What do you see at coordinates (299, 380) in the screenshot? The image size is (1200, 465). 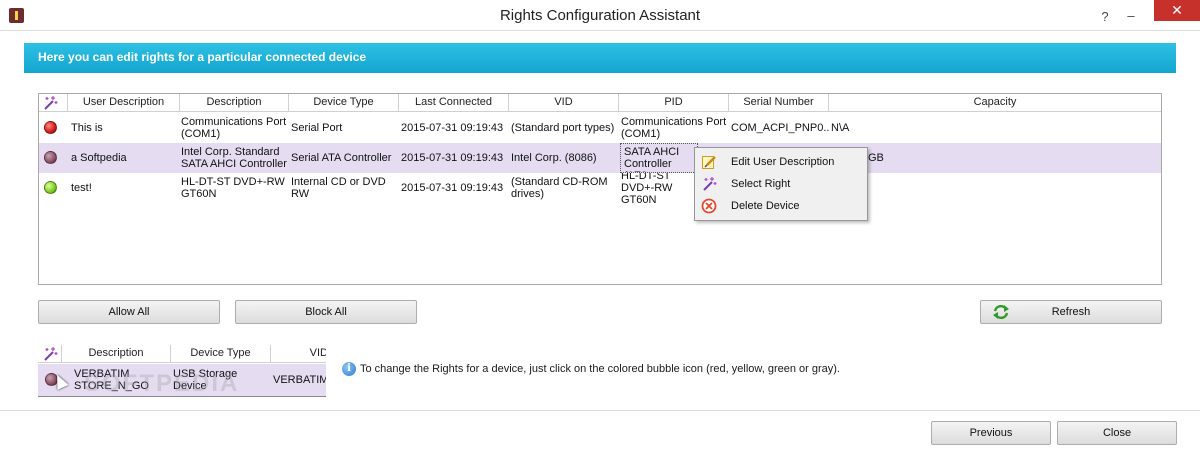 I see `cell-vid: VERBATIM` at bounding box center [299, 380].